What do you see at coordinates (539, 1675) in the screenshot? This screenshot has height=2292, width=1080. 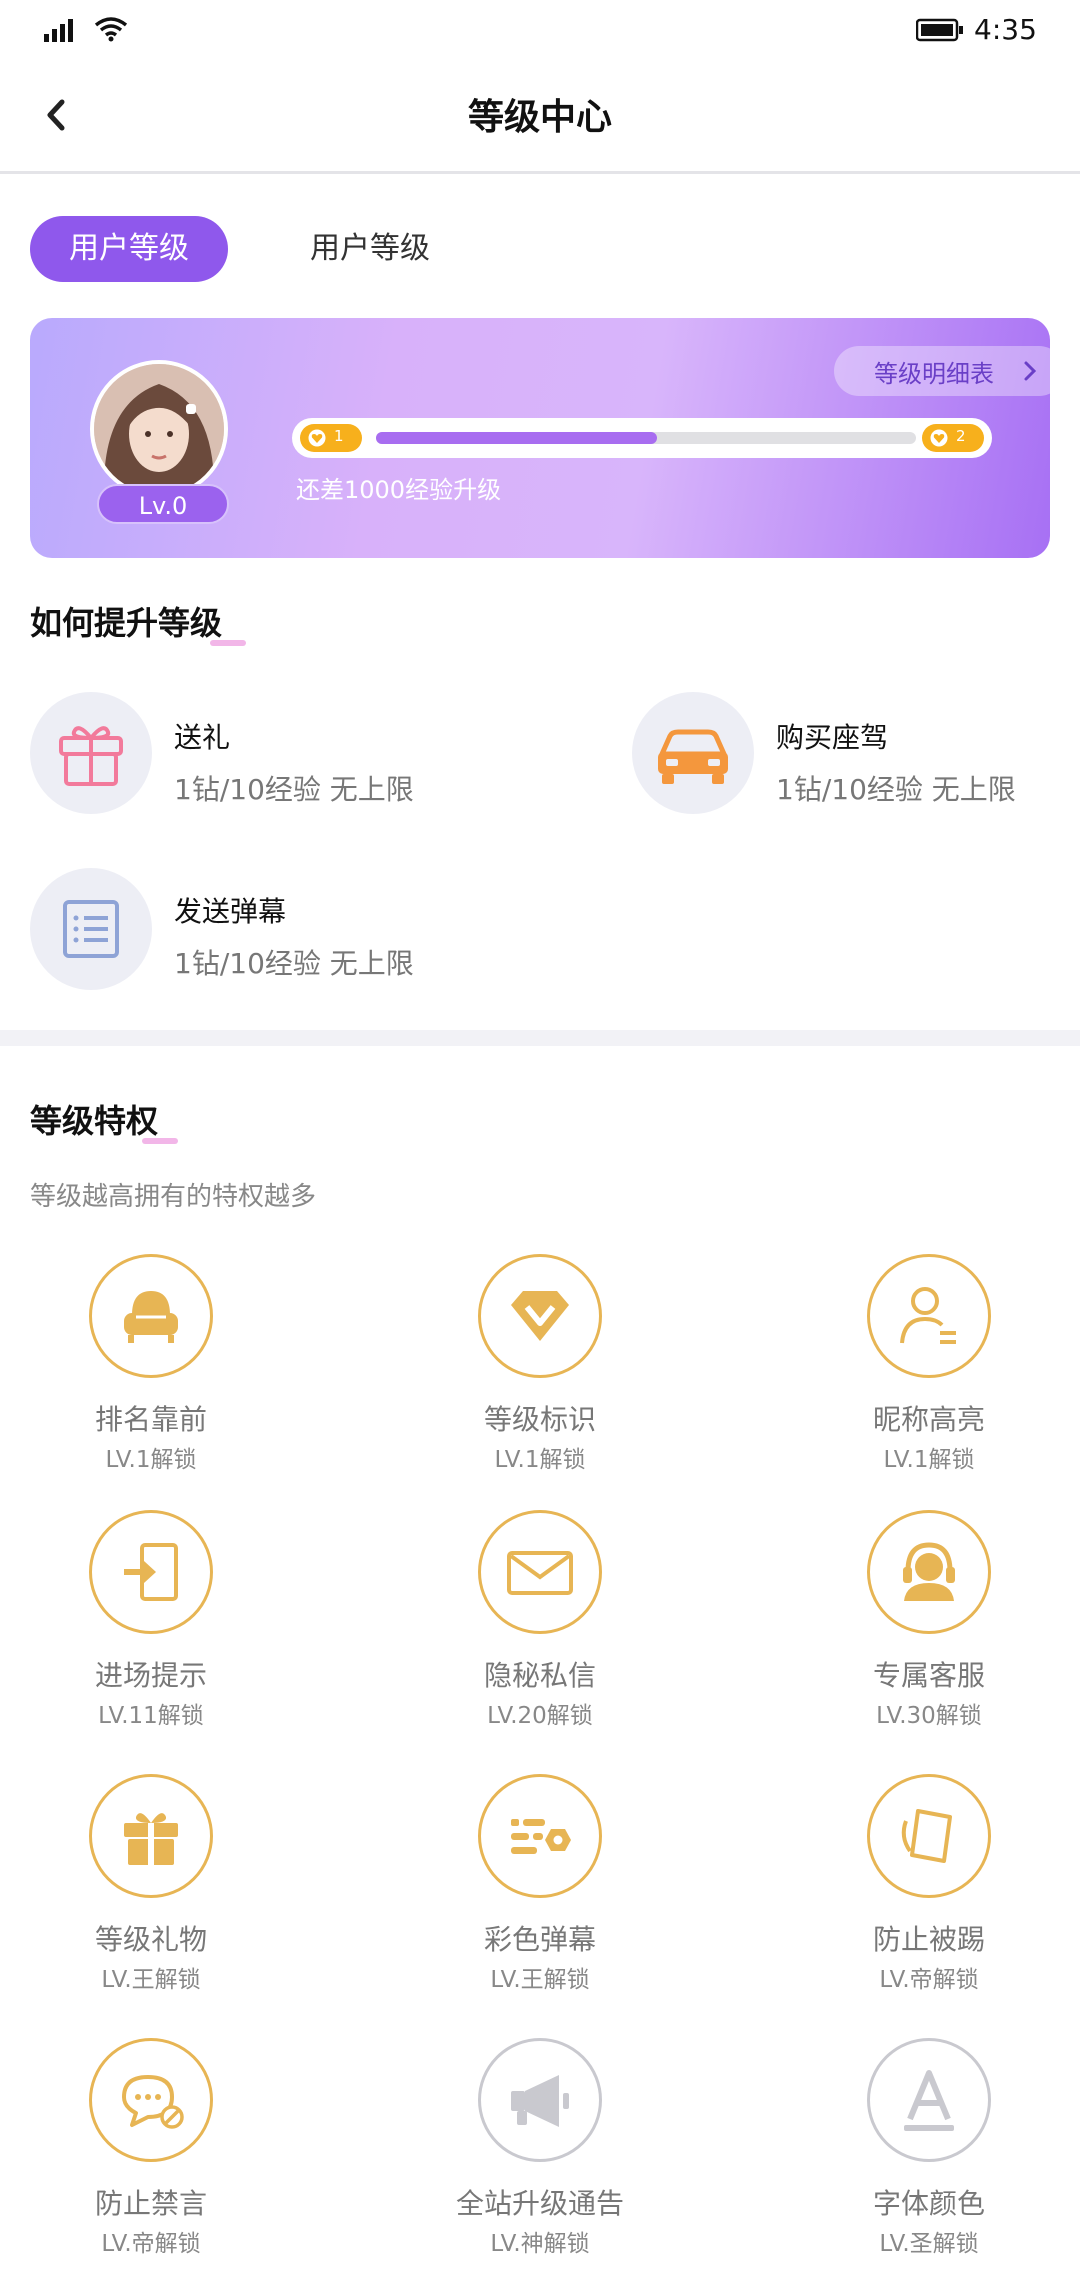 I see `privilege-name: 隐秘私信` at bounding box center [539, 1675].